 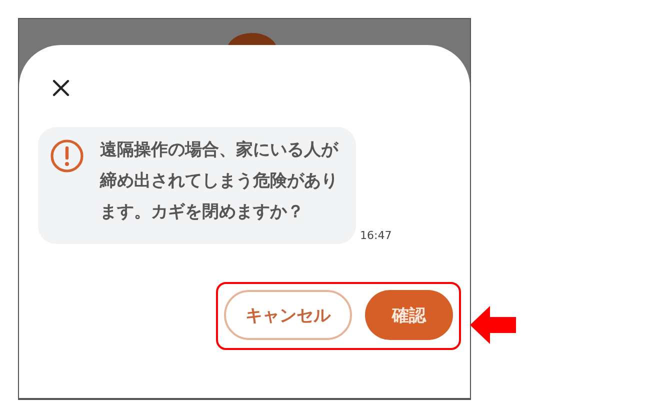 I want to click on cancel-button: キャンセル, so click(x=288, y=315).